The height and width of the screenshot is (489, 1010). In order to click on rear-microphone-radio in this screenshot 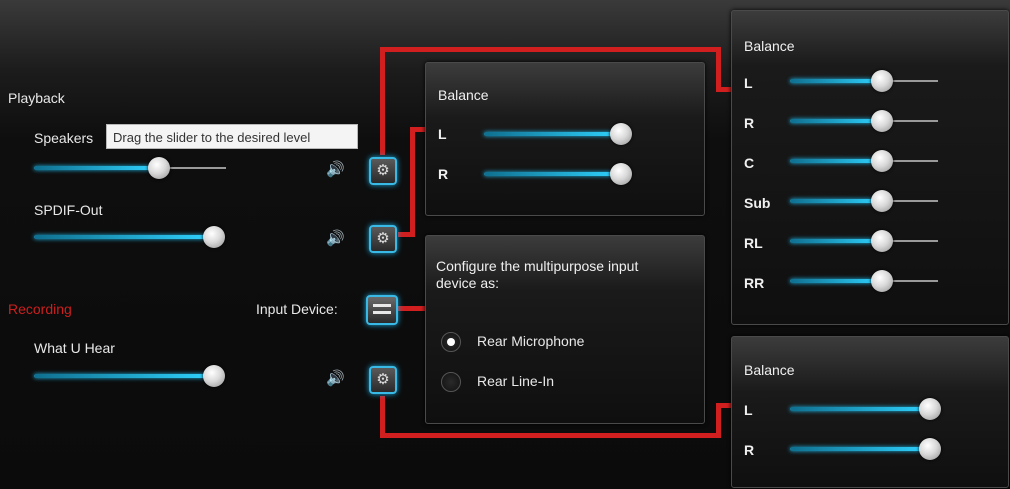, I will do `click(451, 342)`.